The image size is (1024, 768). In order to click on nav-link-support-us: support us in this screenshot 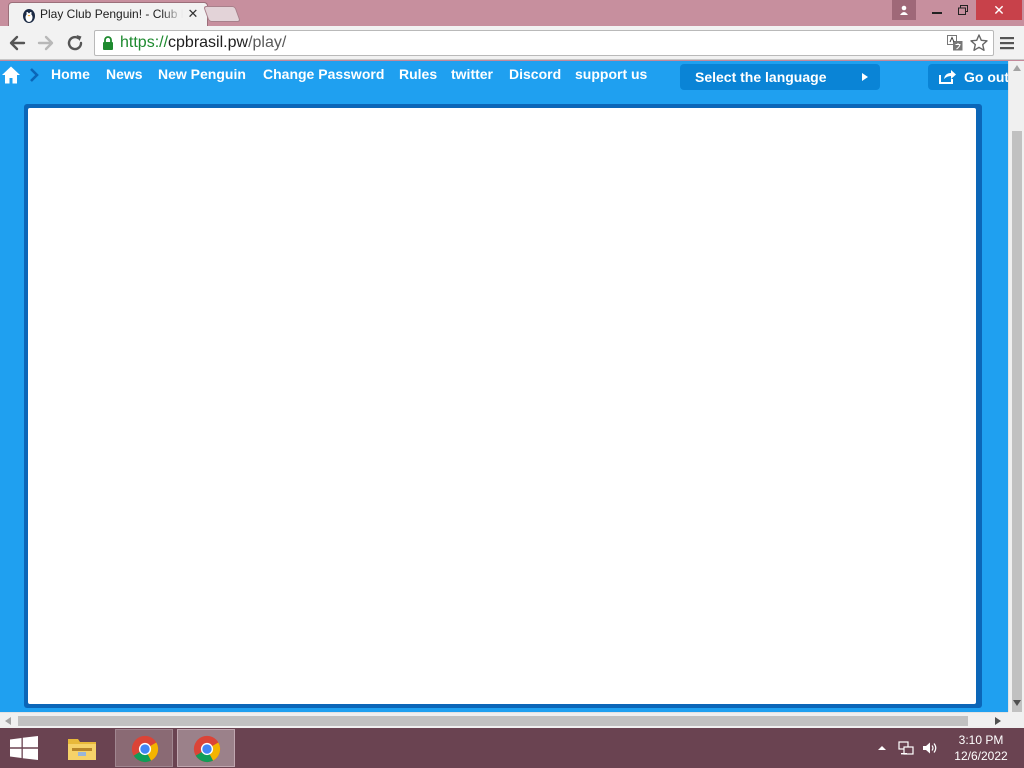, I will do `click(611, 74)`.